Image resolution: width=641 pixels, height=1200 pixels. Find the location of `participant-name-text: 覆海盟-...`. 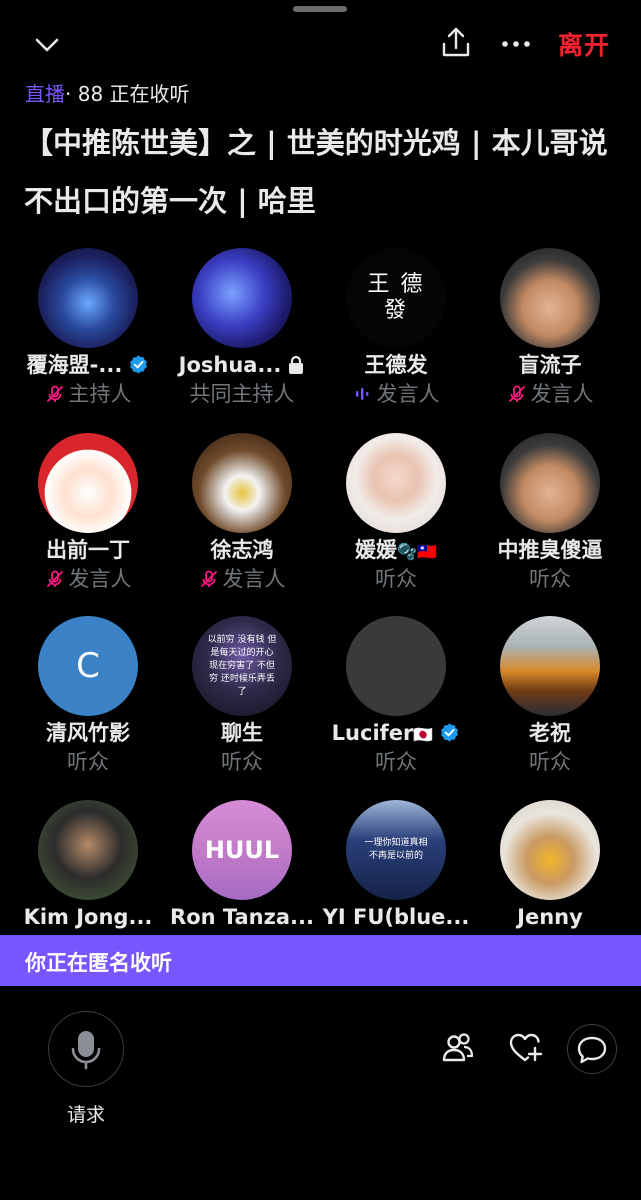

participant-name-text: 覆海盟-... is located at coordinates (74, 365).